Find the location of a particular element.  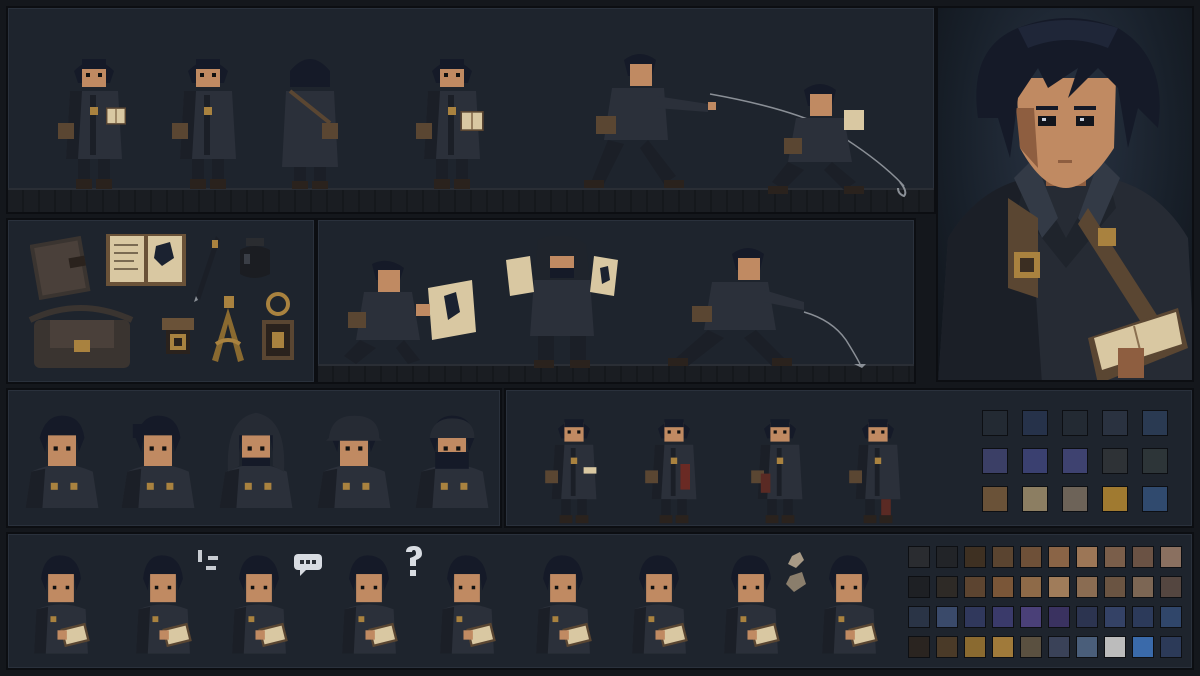

sprite-three-quarter-reading is located at coordinates (448, 115).